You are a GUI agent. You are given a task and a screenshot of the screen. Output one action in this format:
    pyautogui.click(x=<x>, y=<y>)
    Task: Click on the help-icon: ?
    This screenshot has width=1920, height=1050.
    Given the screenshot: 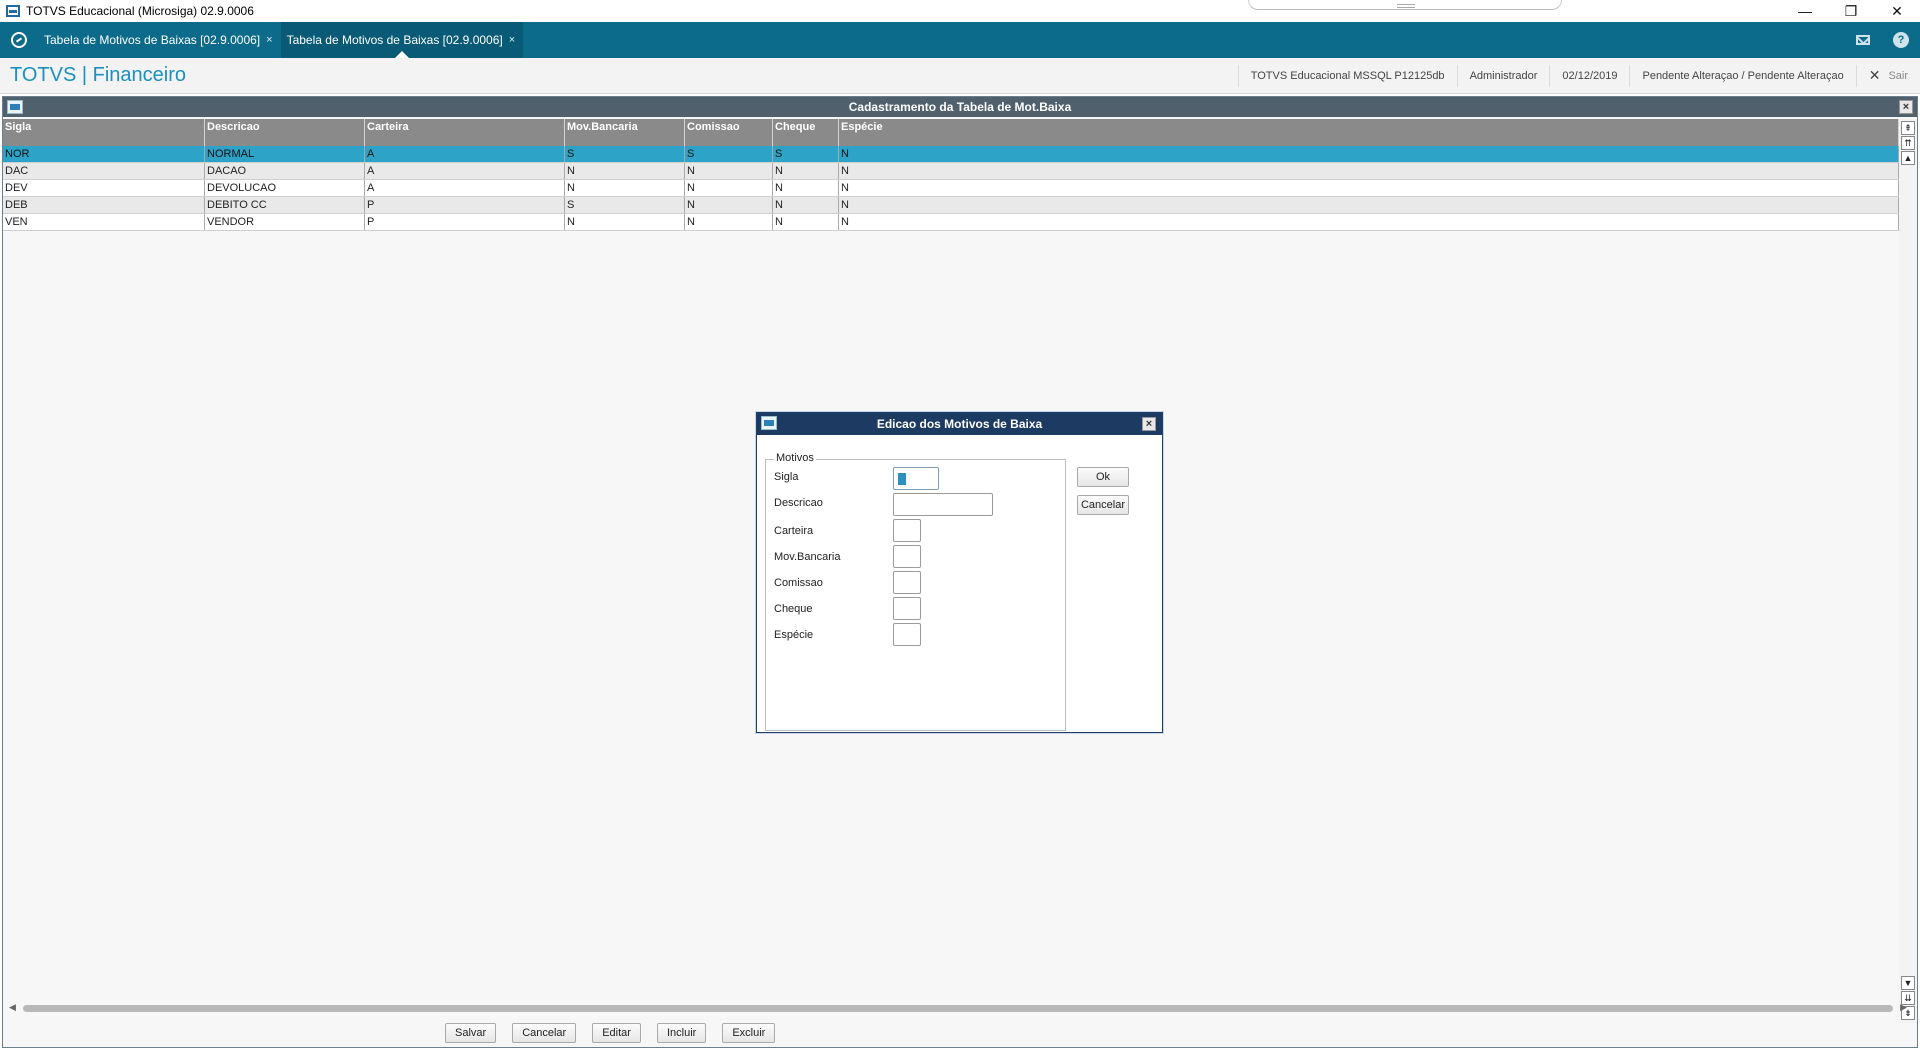 What is the action you would take?
    pyautogui.click(x=1901, y=40)
    